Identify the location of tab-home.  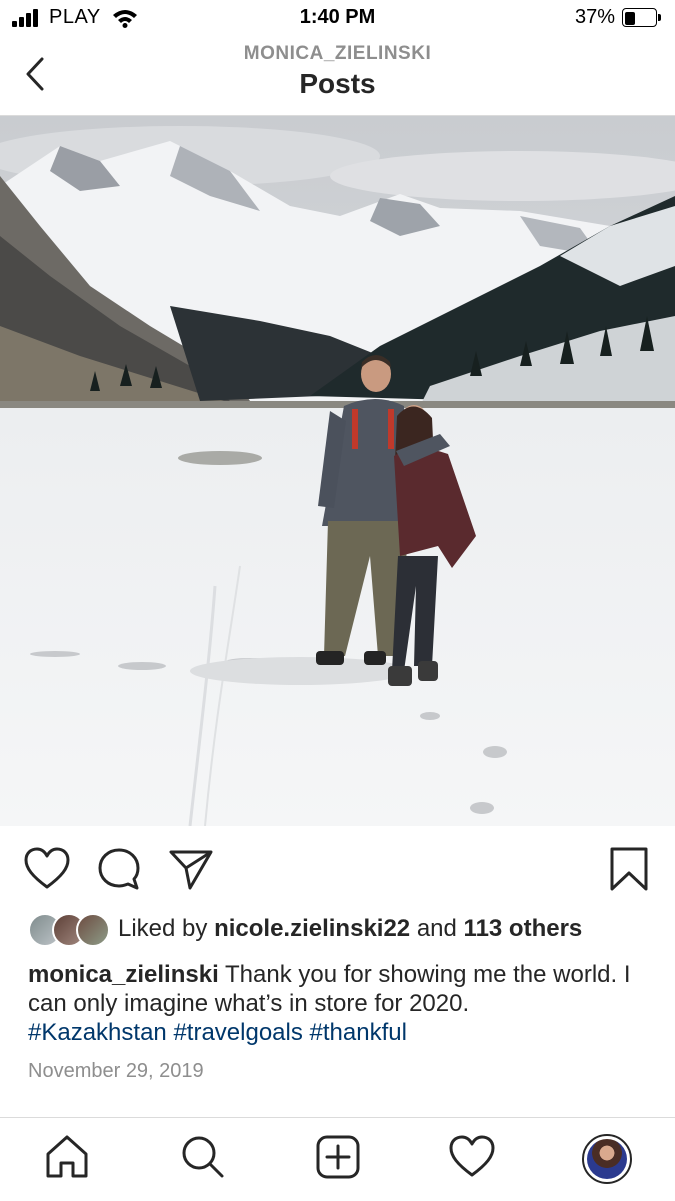
(67, 1157).